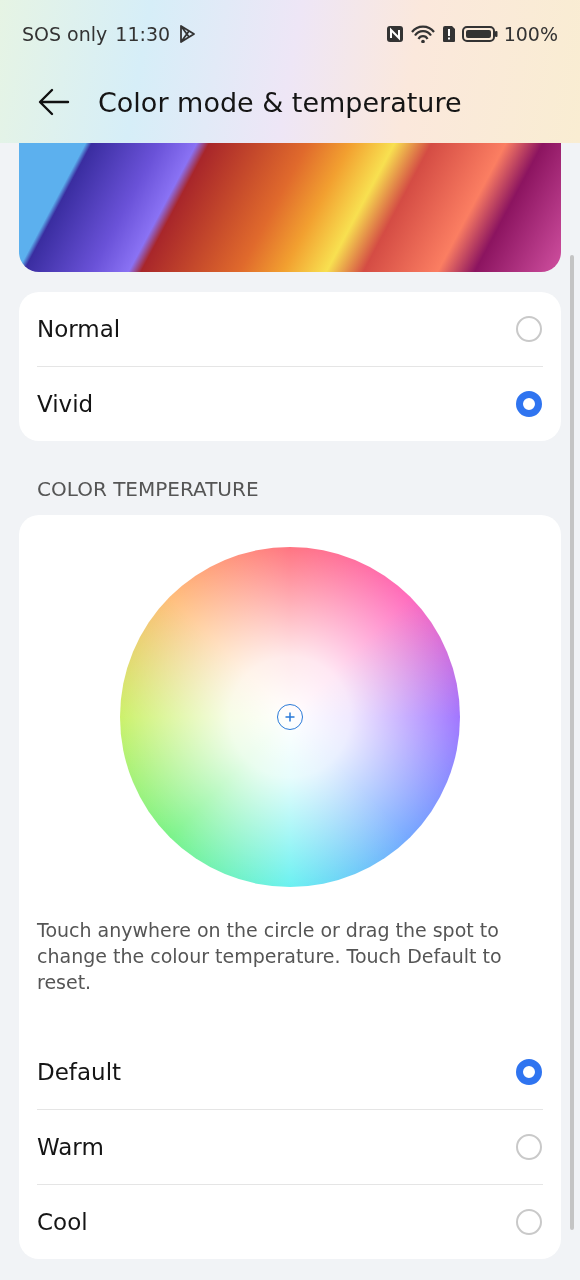 The height and width of the screenshot is (1280, 580). I want to click on plus-icon, so click(290, 717).